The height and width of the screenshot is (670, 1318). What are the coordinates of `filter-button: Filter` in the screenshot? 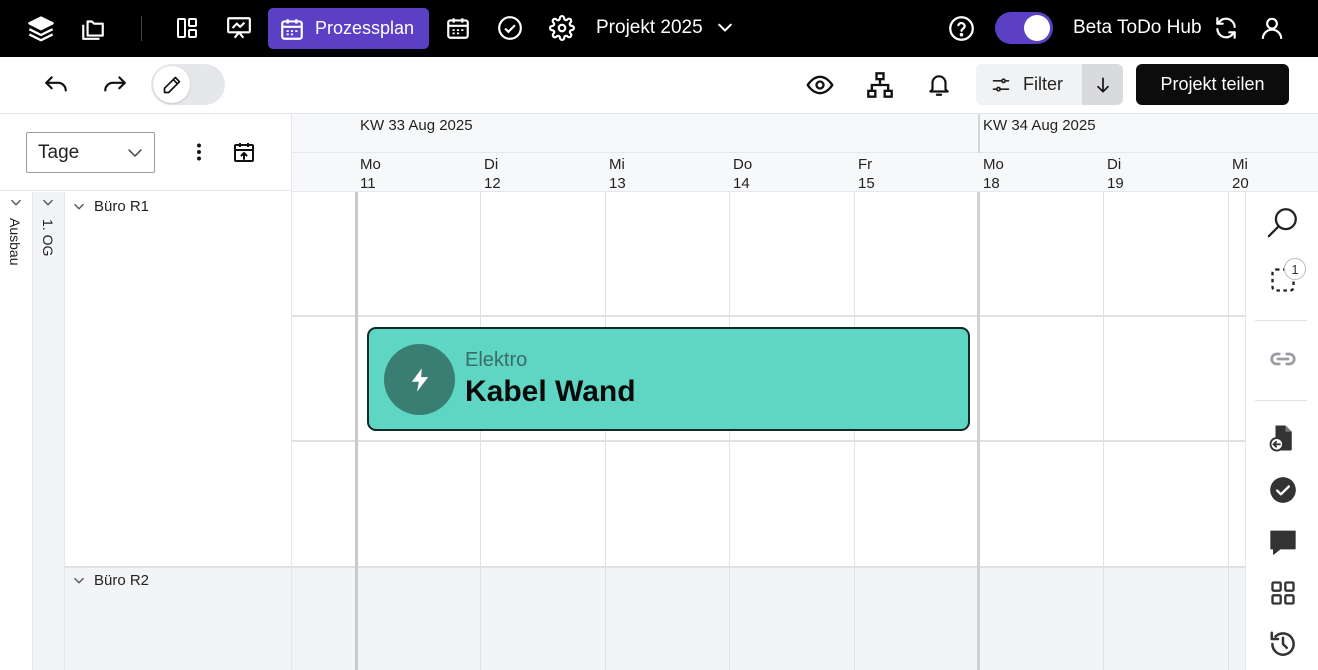 It's located at (1029, 84).